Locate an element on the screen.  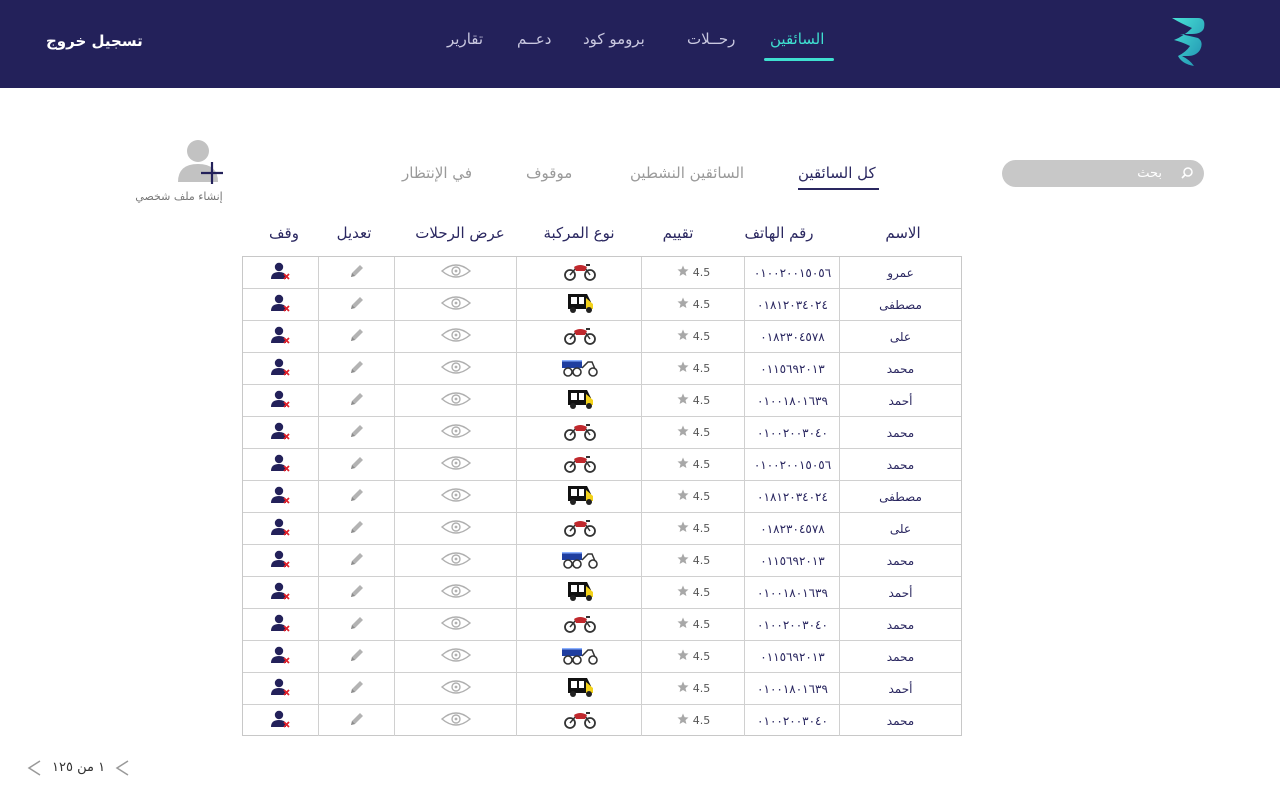
col-header-vehicle: نوع المركبة is located at coordinates (579, 233).